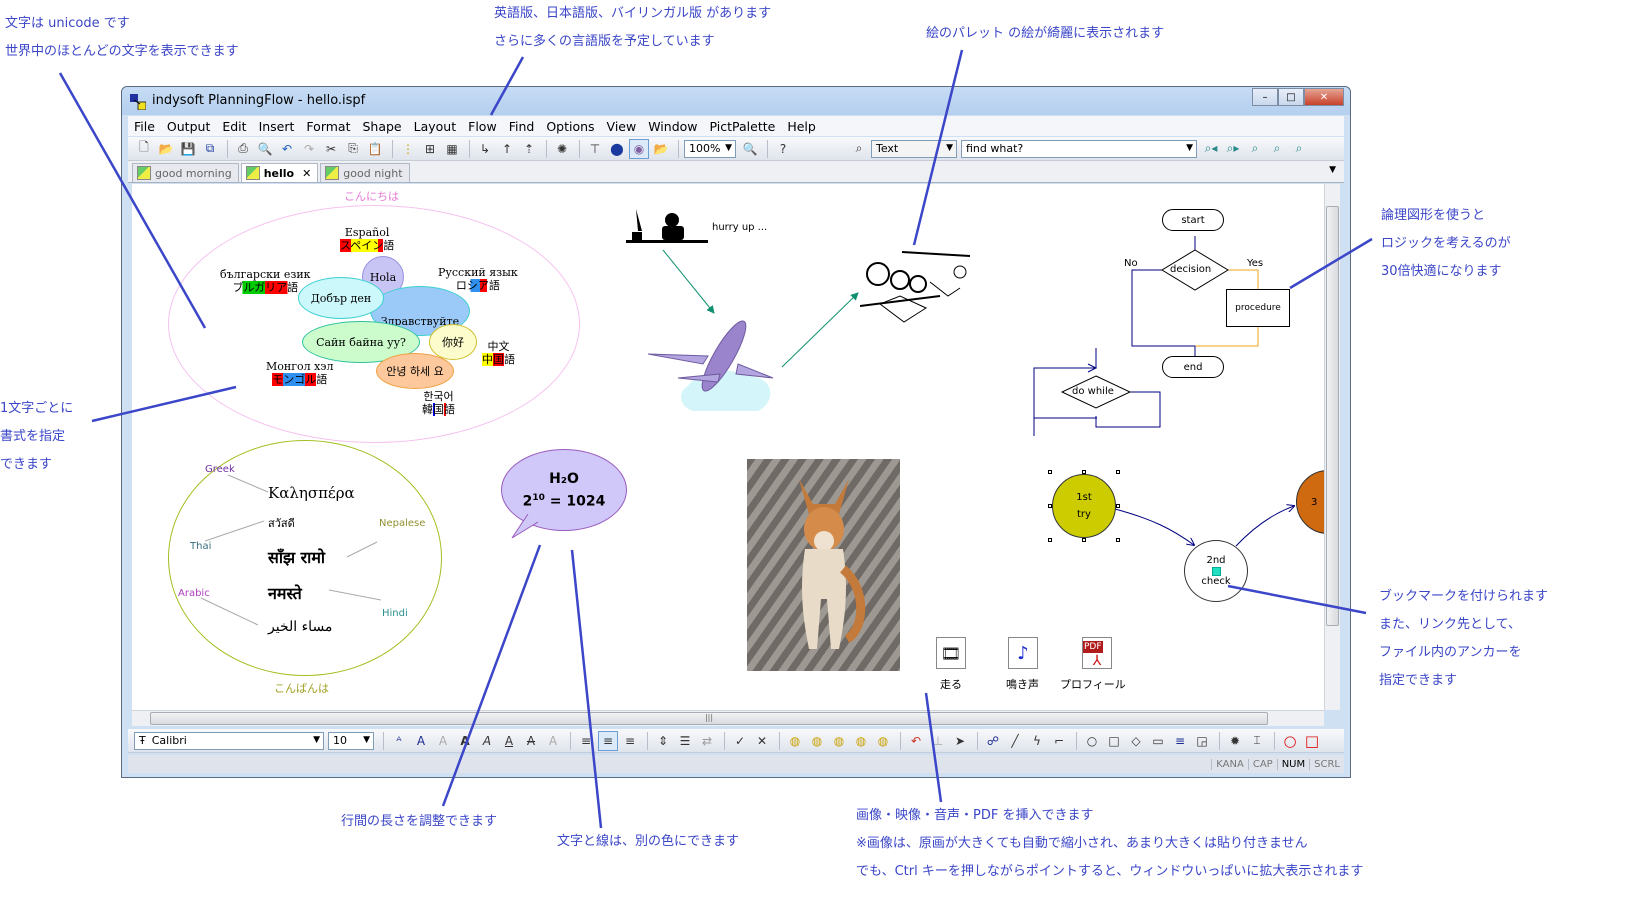  Describe the element at coordinates (509, 741) in the screenshot. I see `underline-icon: A` at that location.